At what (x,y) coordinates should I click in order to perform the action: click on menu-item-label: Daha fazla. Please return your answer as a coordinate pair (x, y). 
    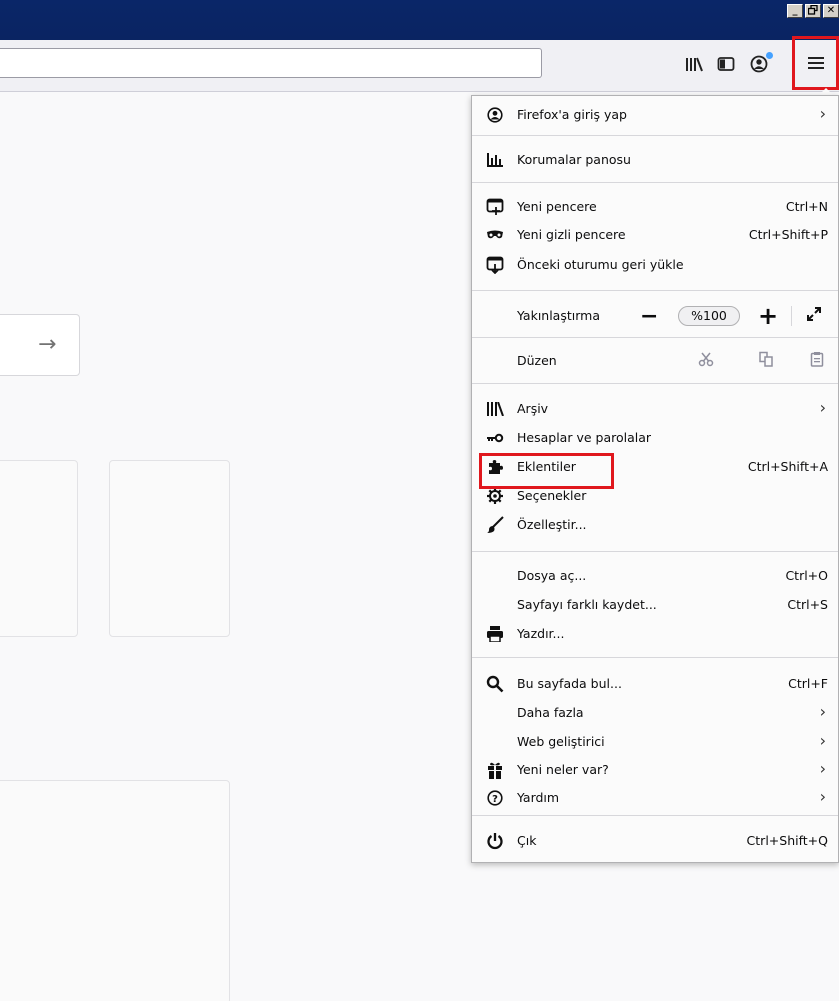
    Looking at the image, I should click on (550, 712).